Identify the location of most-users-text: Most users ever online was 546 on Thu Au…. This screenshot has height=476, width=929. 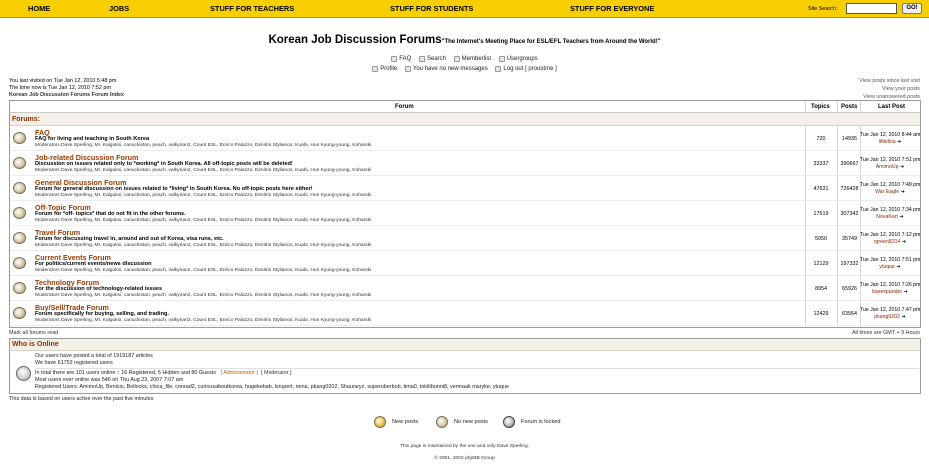
(109, 380).